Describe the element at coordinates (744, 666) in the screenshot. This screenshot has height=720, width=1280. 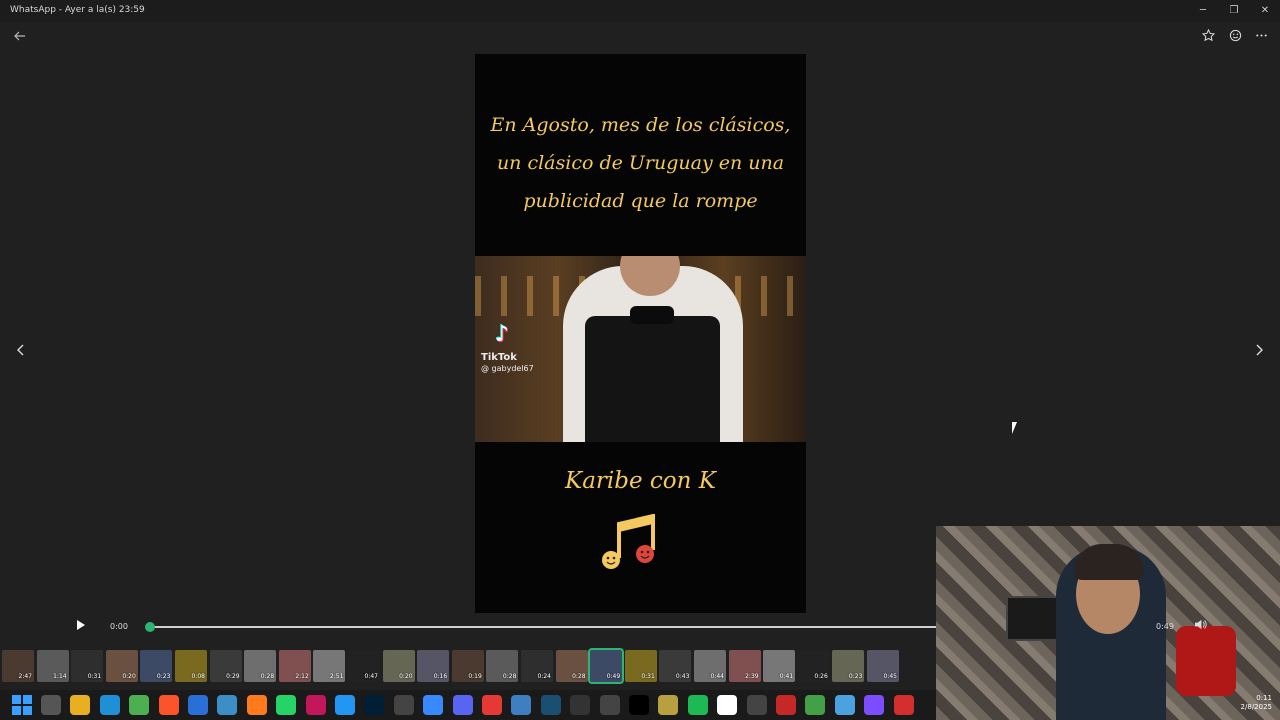
I see `media-thumbnail: 2:39` at that location.